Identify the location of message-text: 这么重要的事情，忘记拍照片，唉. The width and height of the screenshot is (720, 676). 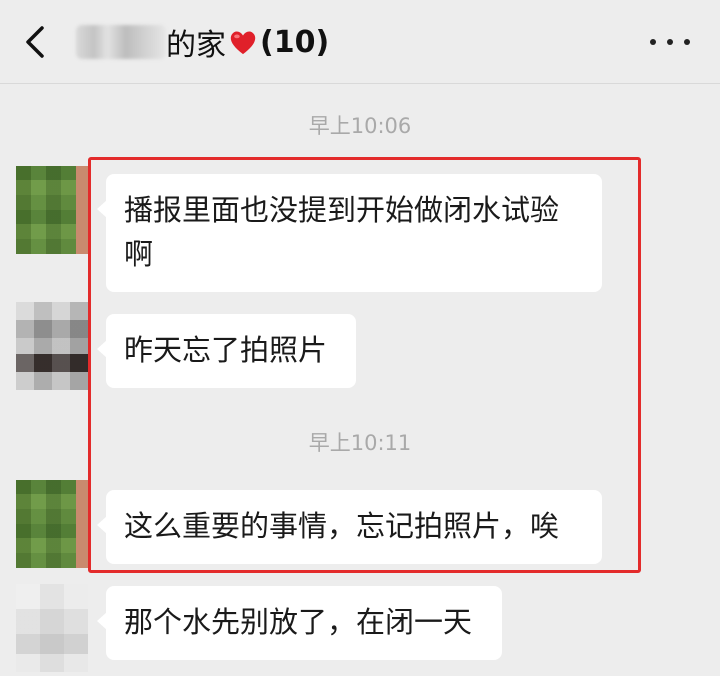
(342, 526).